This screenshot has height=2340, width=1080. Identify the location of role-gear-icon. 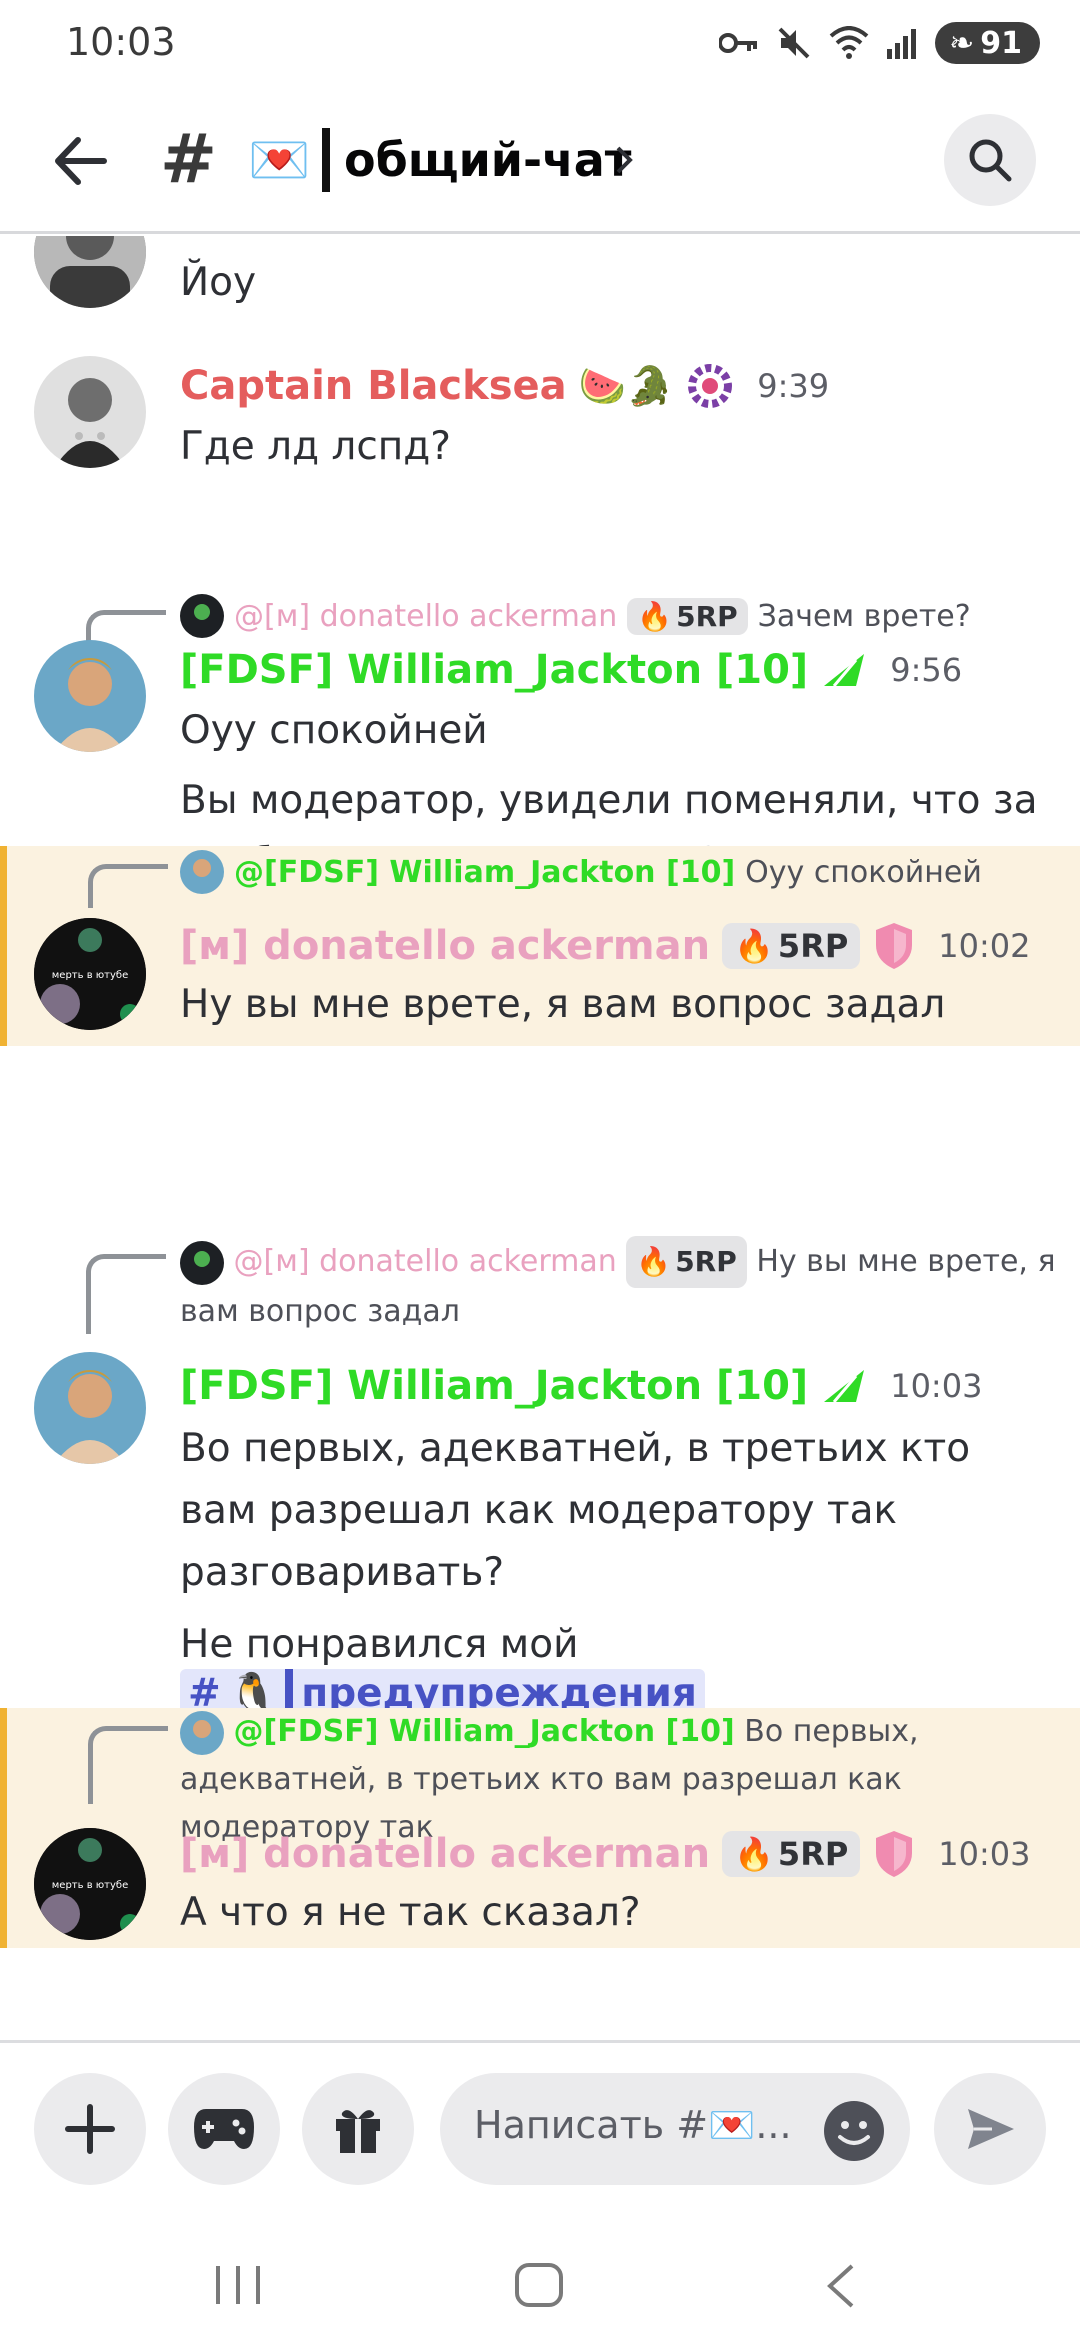
(710, 386).